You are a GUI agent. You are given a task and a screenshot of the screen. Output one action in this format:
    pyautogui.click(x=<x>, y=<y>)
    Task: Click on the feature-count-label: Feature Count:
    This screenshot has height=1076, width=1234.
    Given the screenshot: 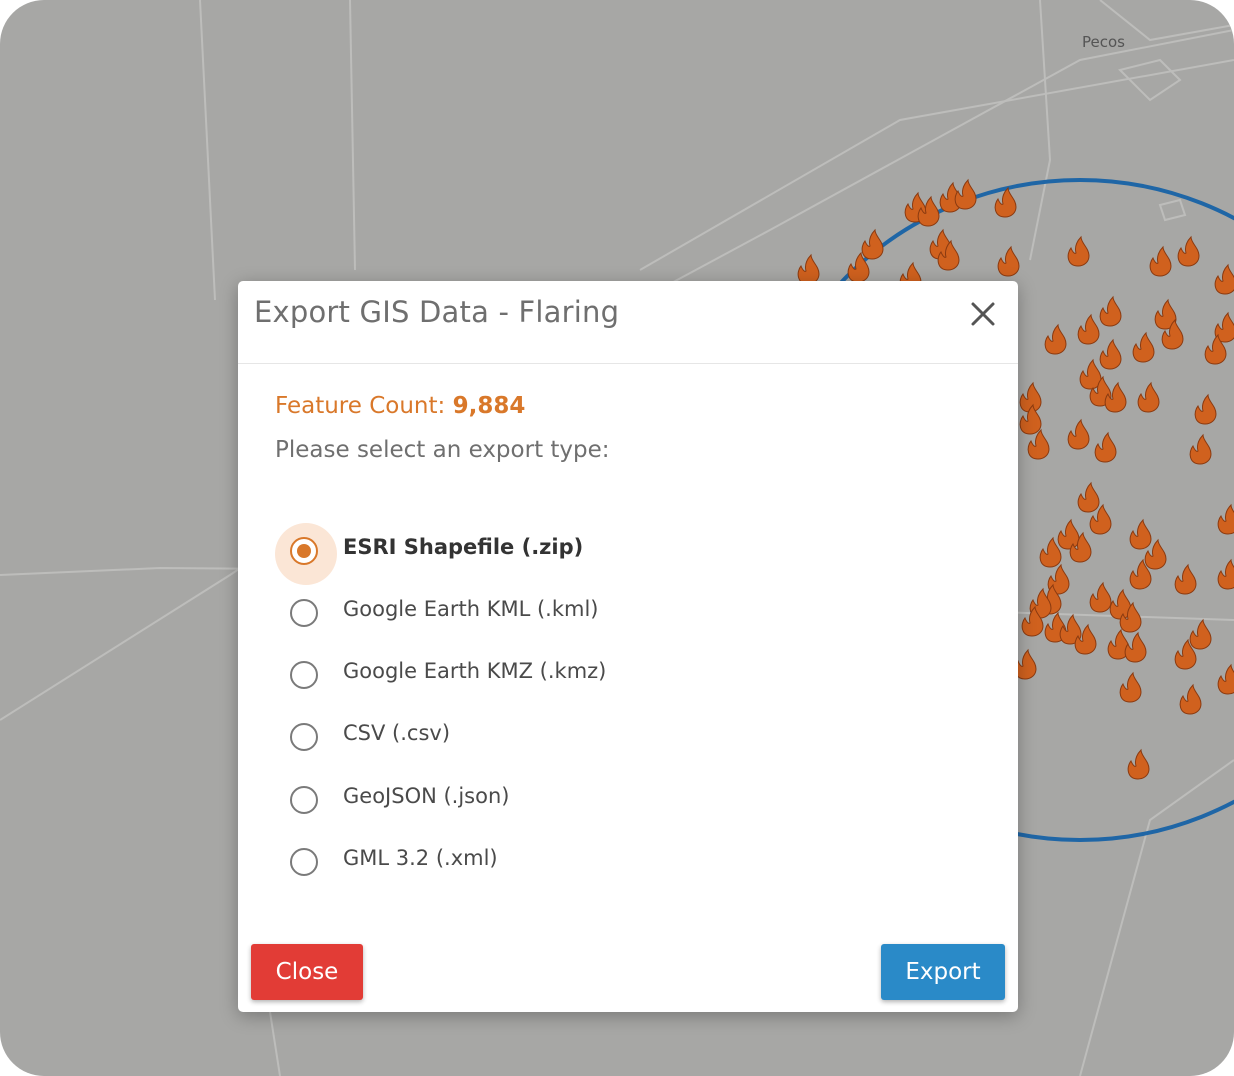 What is the action you would take?
    pyautogui.click(x=364, y=406)
    